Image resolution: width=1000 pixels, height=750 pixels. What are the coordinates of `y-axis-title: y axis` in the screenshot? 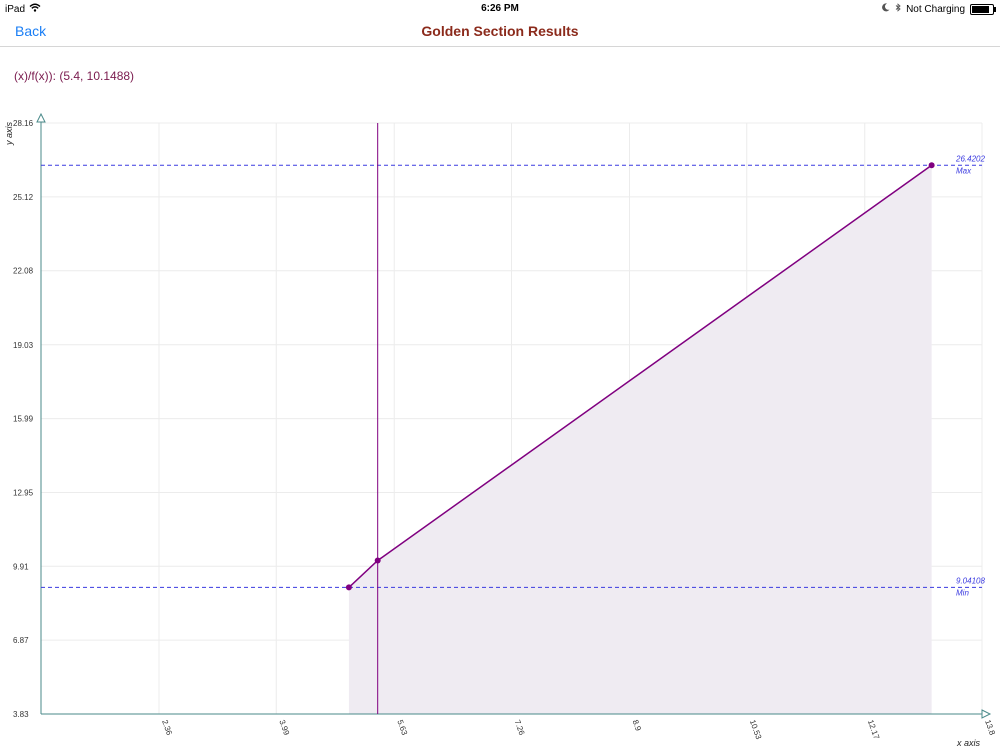 It's located at (9, 133).